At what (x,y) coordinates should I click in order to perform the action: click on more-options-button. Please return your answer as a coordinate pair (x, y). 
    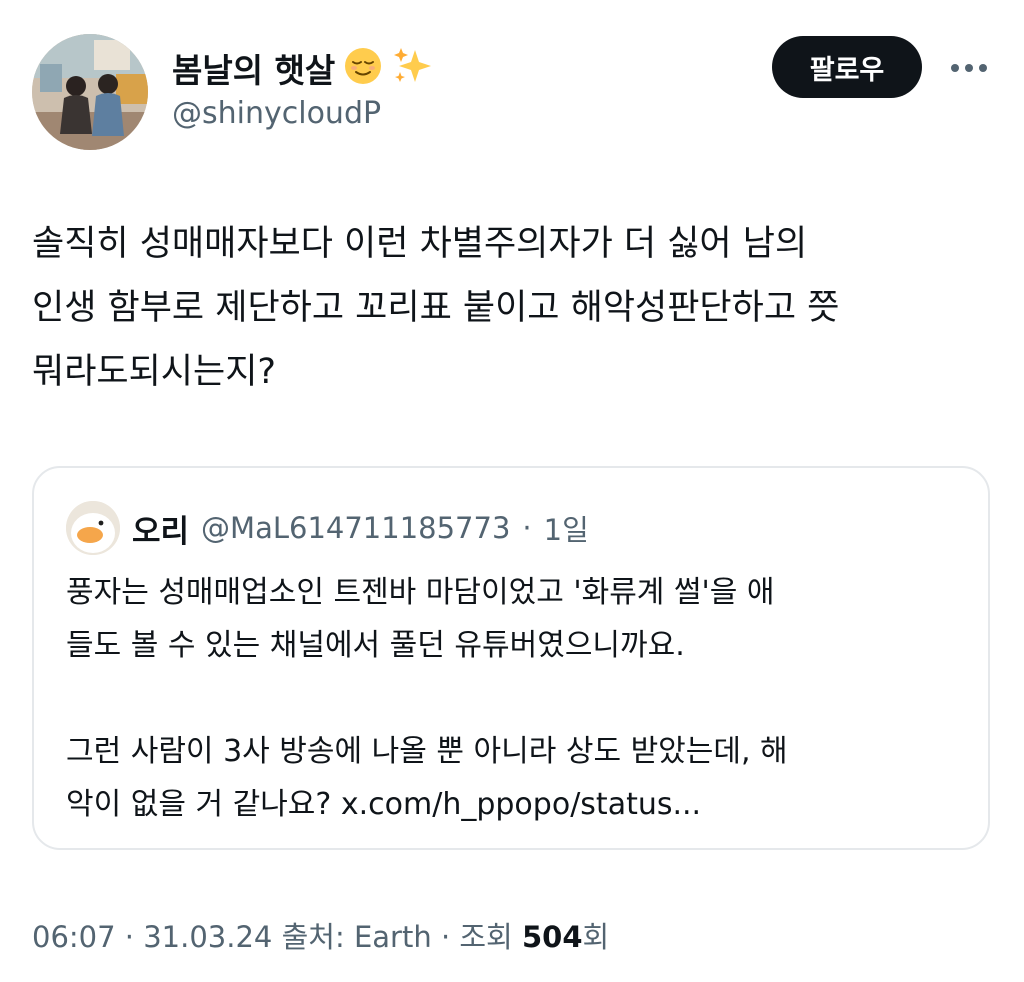
    Looking at the image, I should click on (969, 68).